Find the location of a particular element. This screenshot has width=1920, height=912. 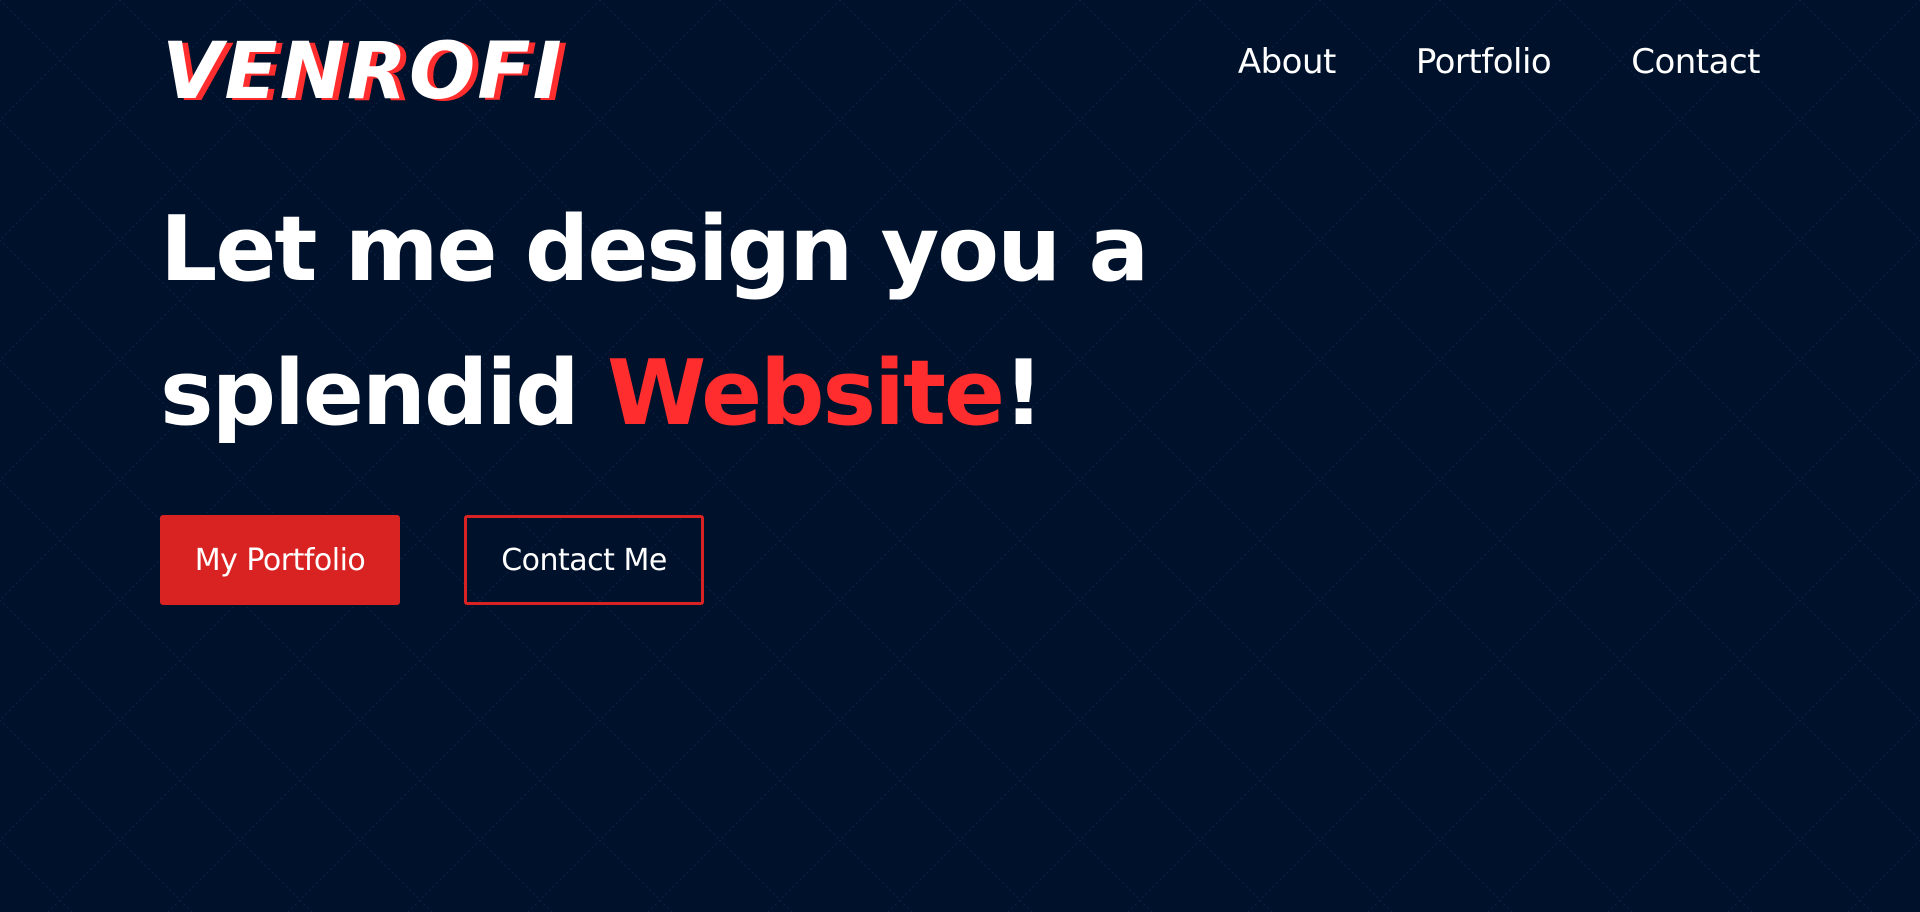

my-portfolio-button-label: My Portfolio is located at coordinates (280, 560).